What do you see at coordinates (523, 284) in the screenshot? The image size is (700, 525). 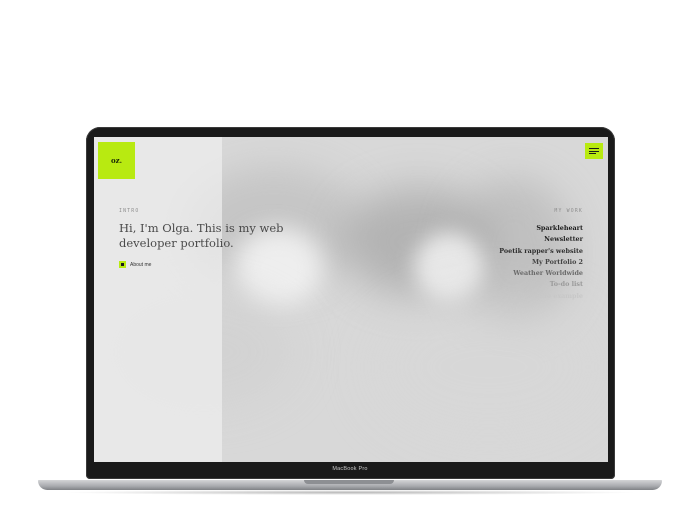 I see `work-item-to-do-list: To-do list` at bounding box center [523, 284].